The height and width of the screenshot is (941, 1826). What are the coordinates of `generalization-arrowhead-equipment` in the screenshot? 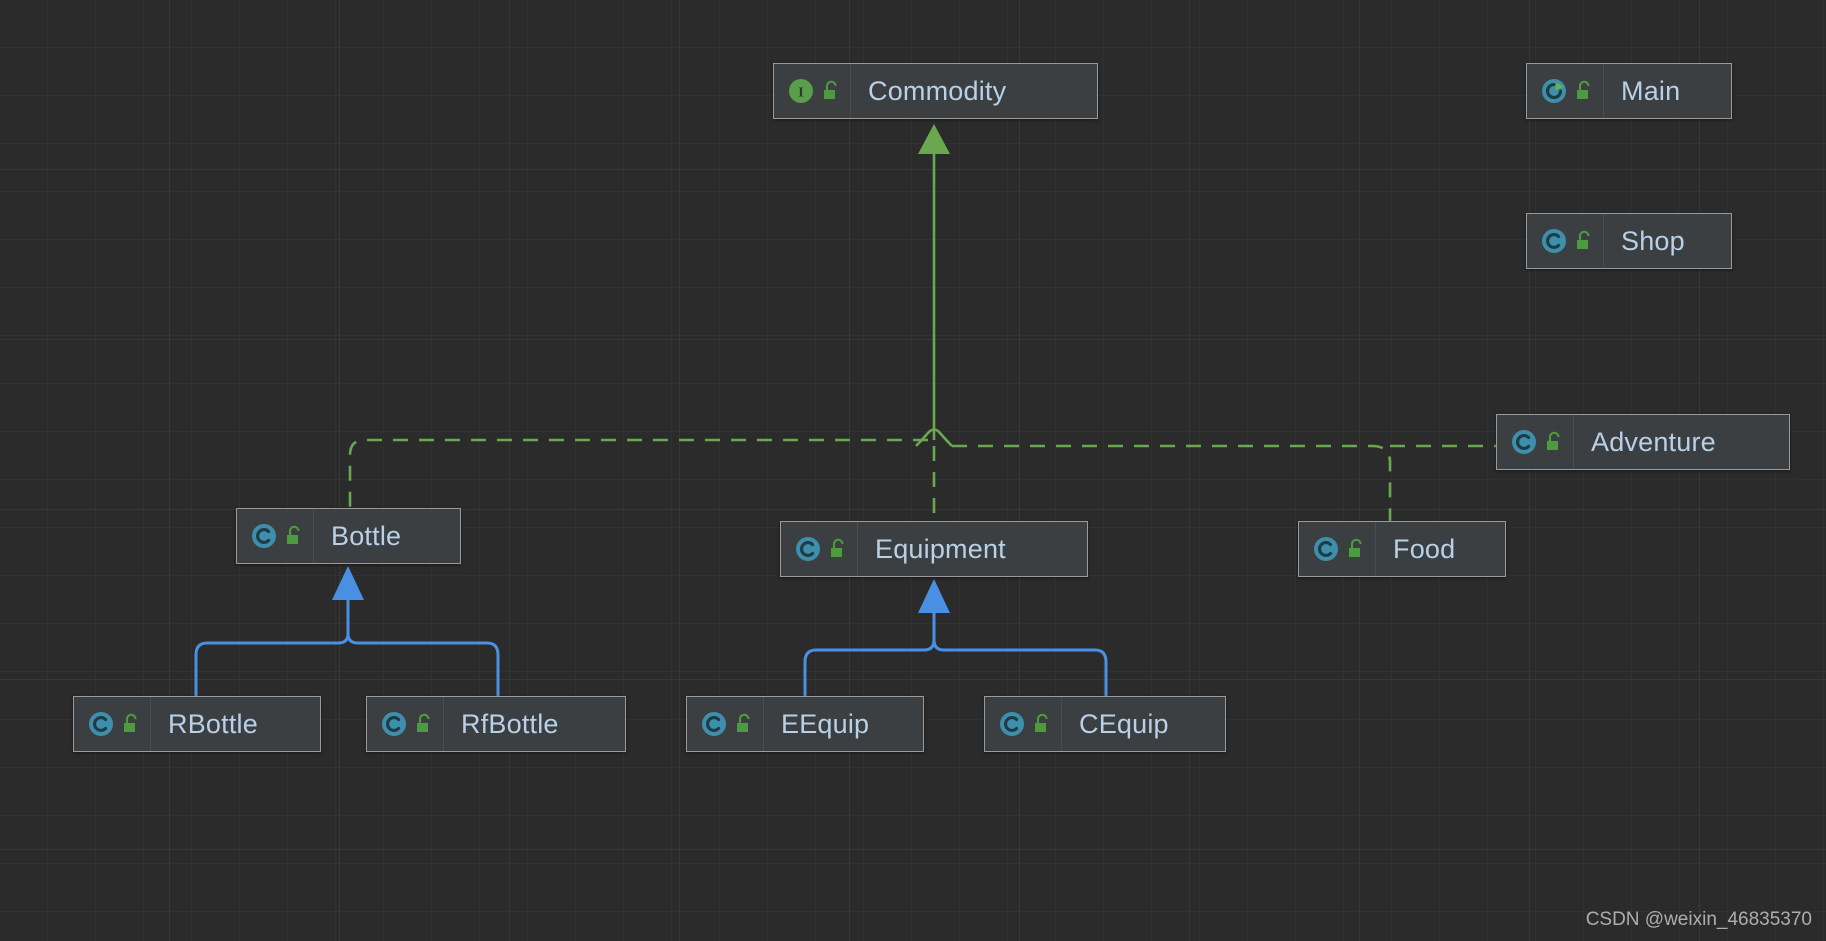 It's located at (934, 596).